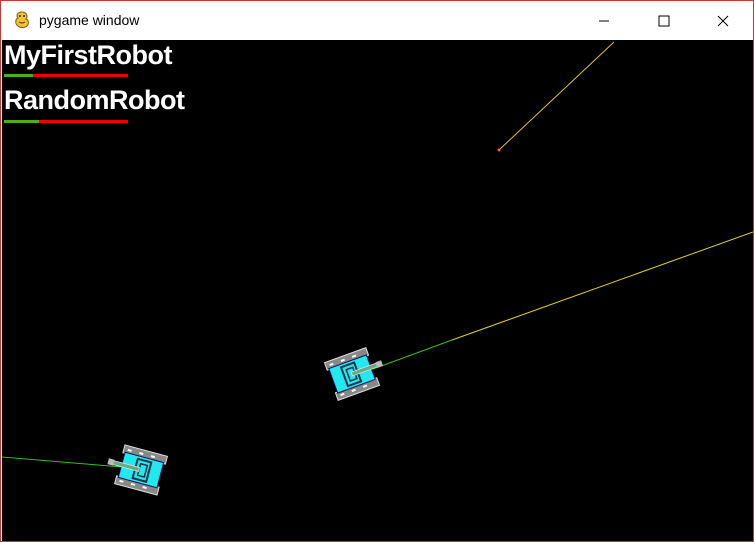 The width and height of the screenshot is (754, 542). I want to click on close-icon, so click(723, 21).